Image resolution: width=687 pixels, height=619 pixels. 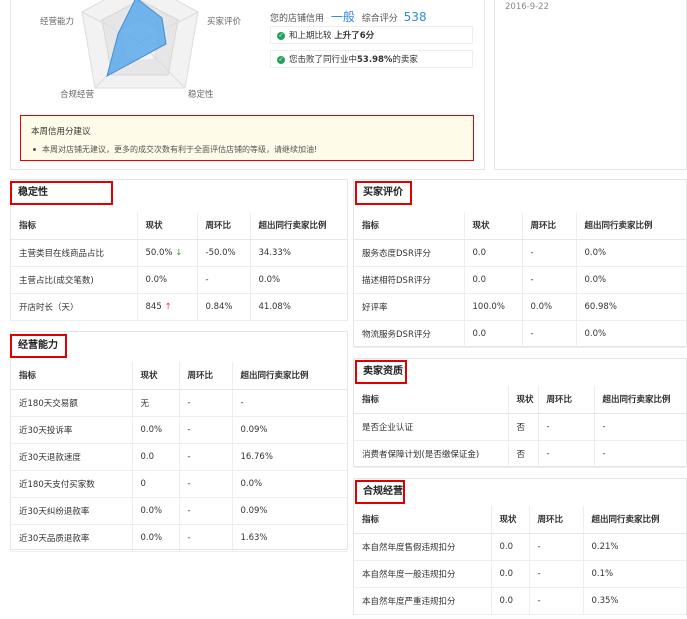 What do you see at coordinates (297, 19) in the screenshot?
I see `credit-prefix: 您的店铺信用` at bounding box center [297, 19].